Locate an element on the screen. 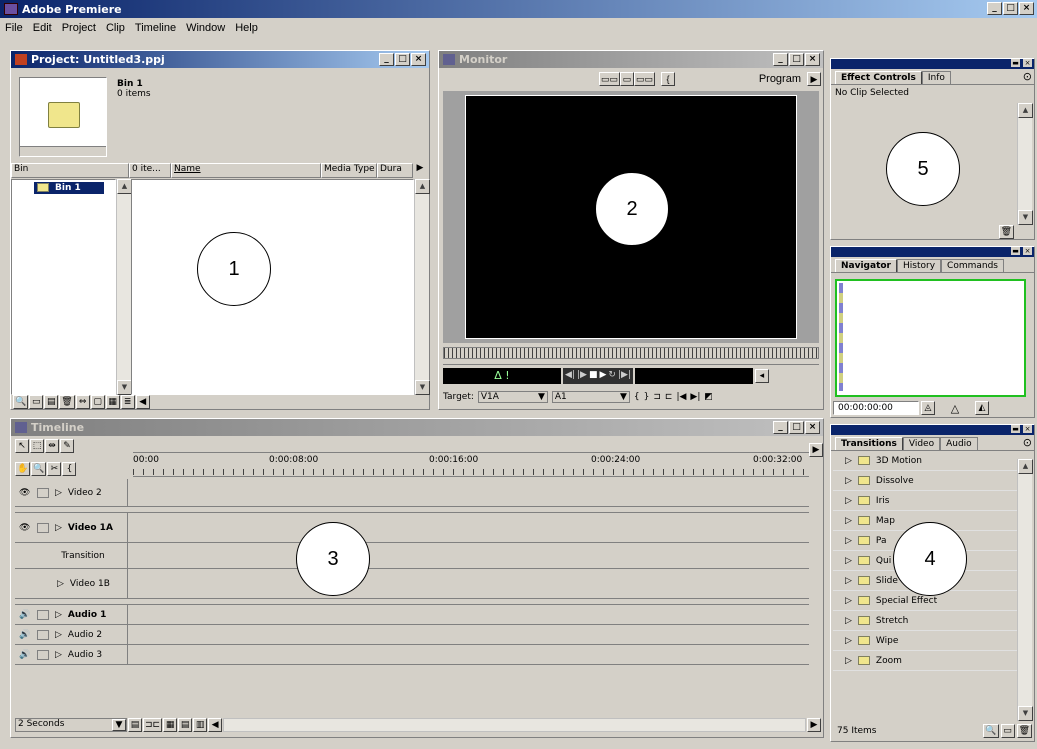  list-view-button: ≣ is located at coordinates (127, 402).